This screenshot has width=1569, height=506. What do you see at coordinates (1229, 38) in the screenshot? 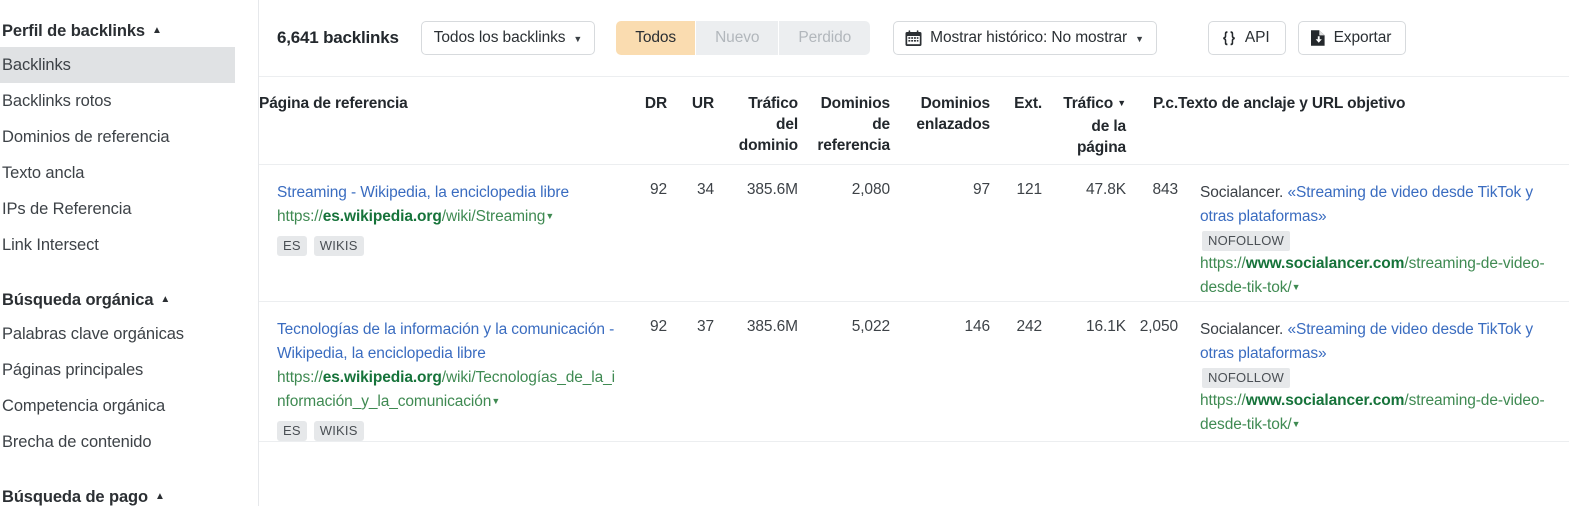
I see `braces-icon` at bounding box center [1229, 38].